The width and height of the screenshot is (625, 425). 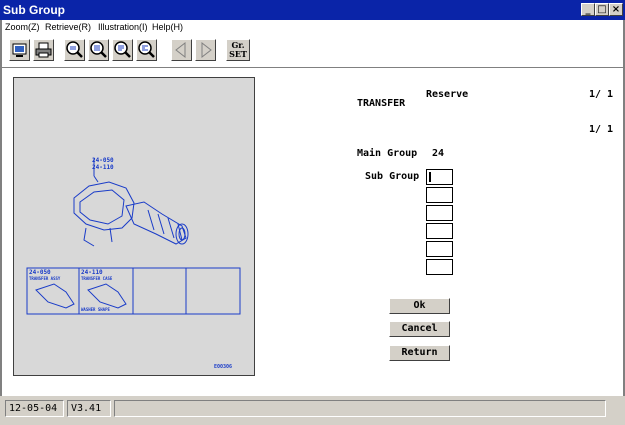 What do you see at coordinates (238, 54) in the screenshot?
I see `gr-set-label-2: SET` at bounding box center [238, 54].